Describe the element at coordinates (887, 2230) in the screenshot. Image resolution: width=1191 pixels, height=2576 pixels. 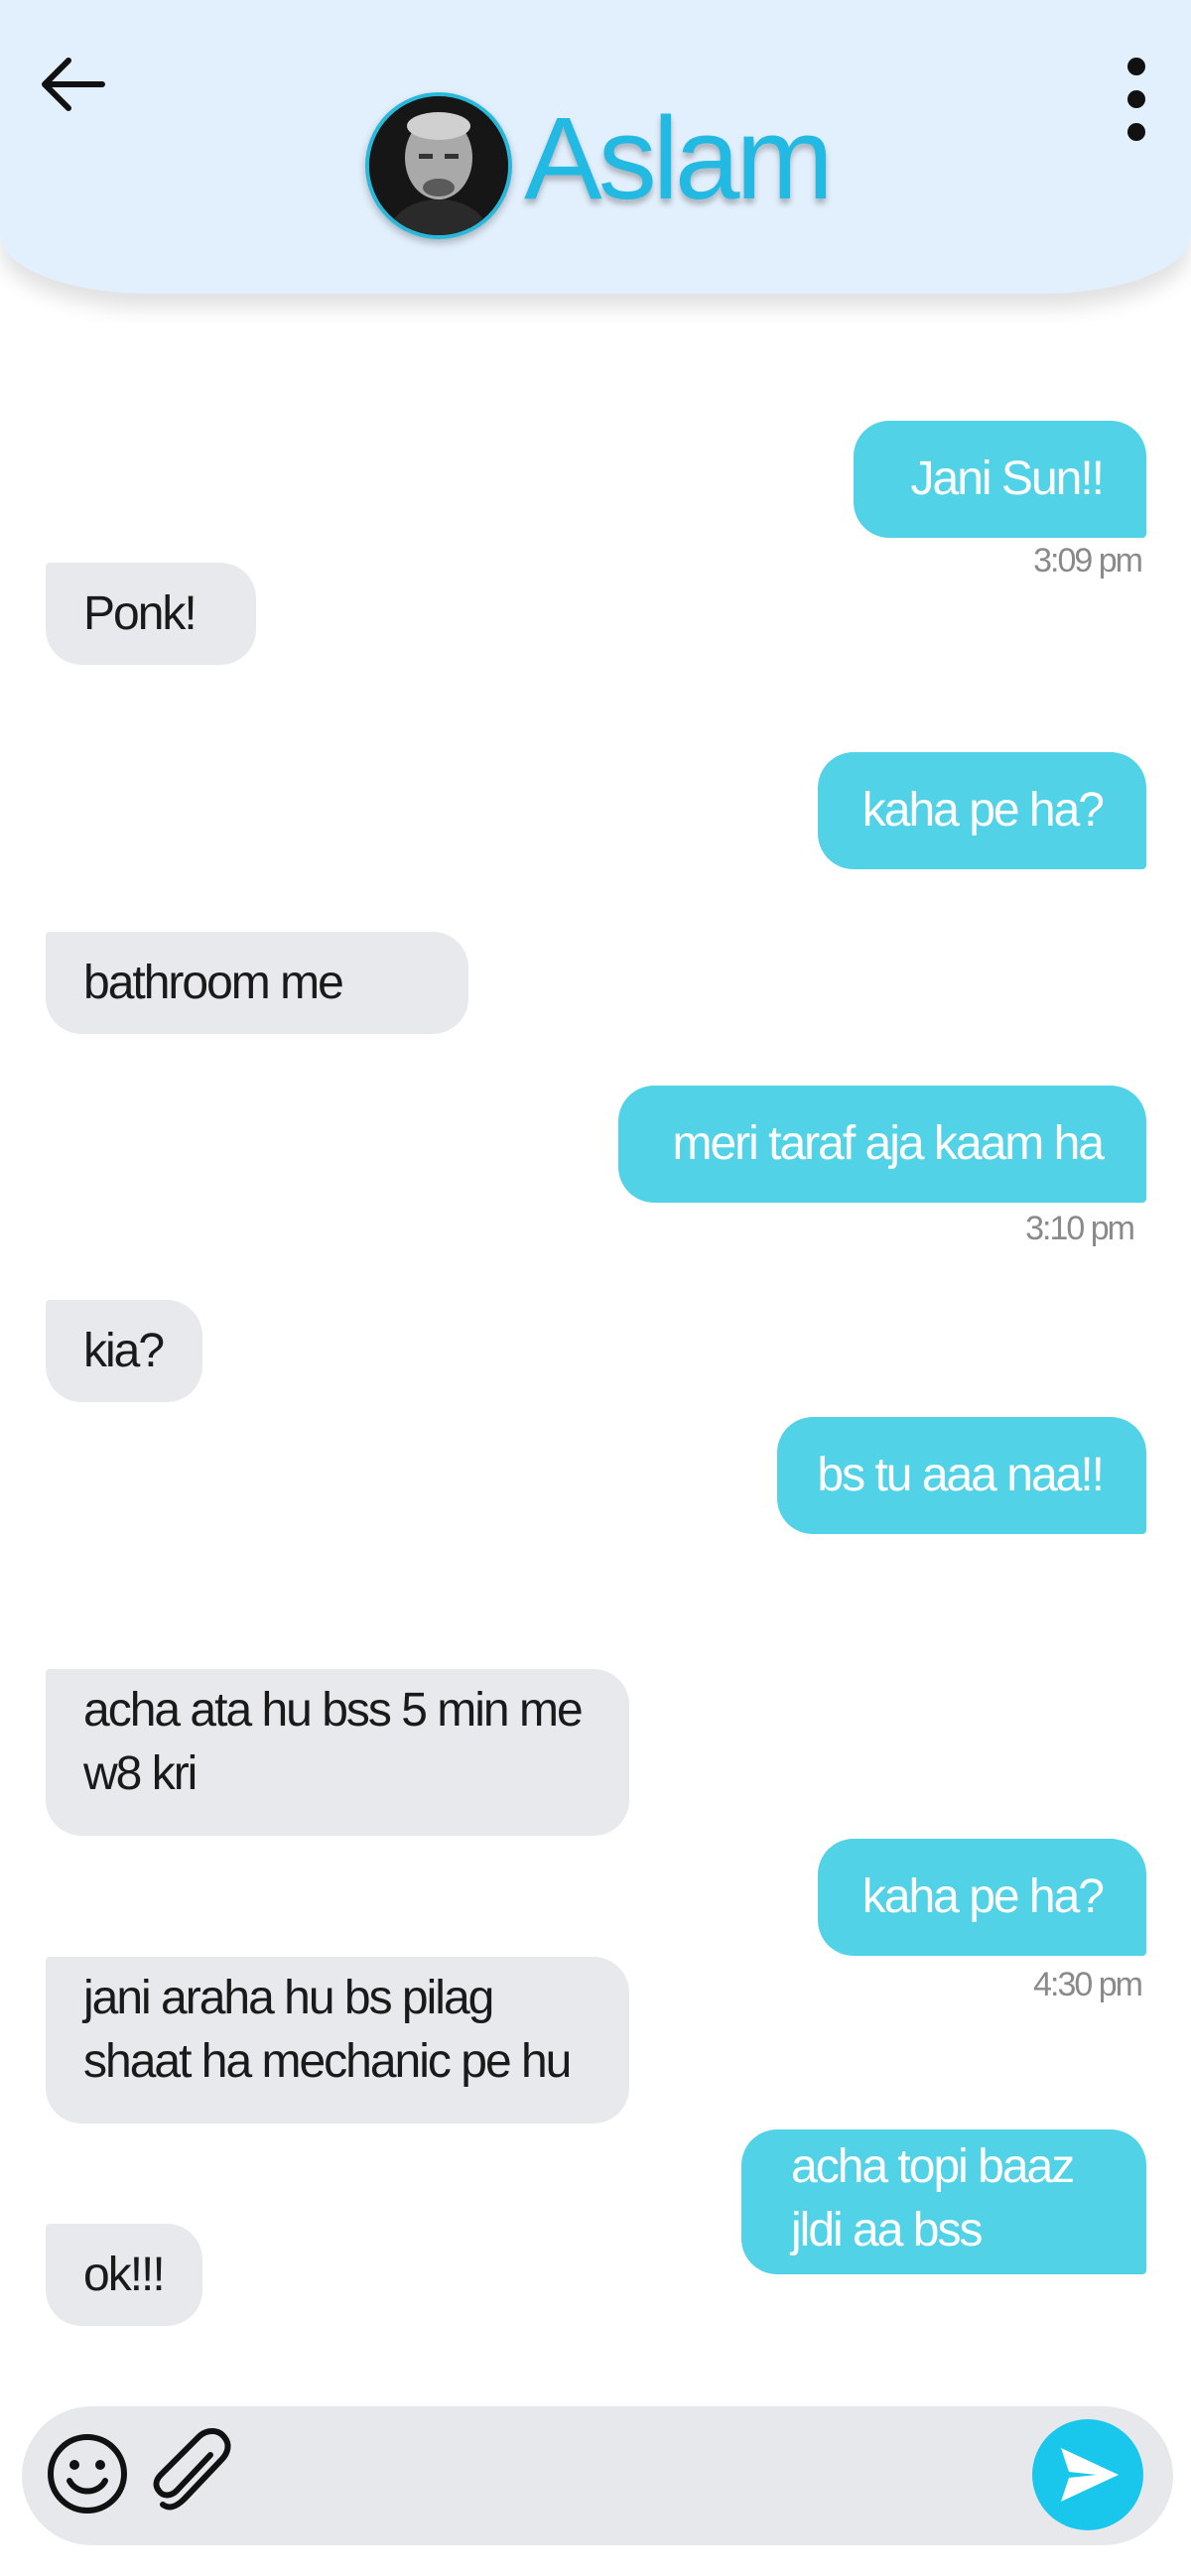
I see `message-line: jldi aa bss` at that location.